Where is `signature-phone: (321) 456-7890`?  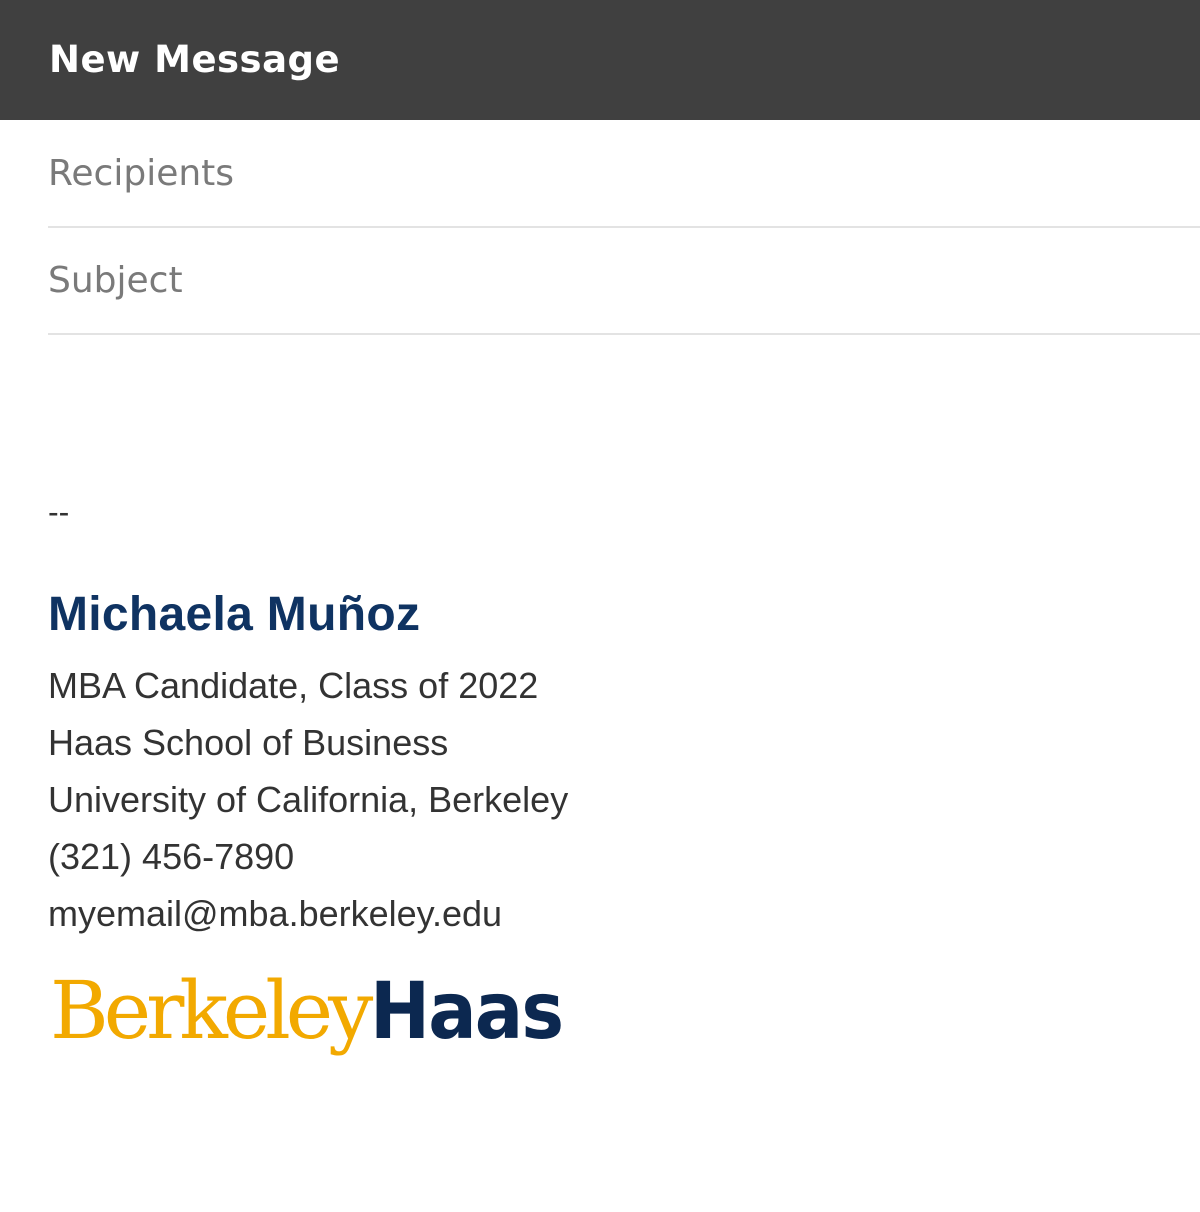
signature-phone: (321) 456-7890 is located at coordinates (171, 856).